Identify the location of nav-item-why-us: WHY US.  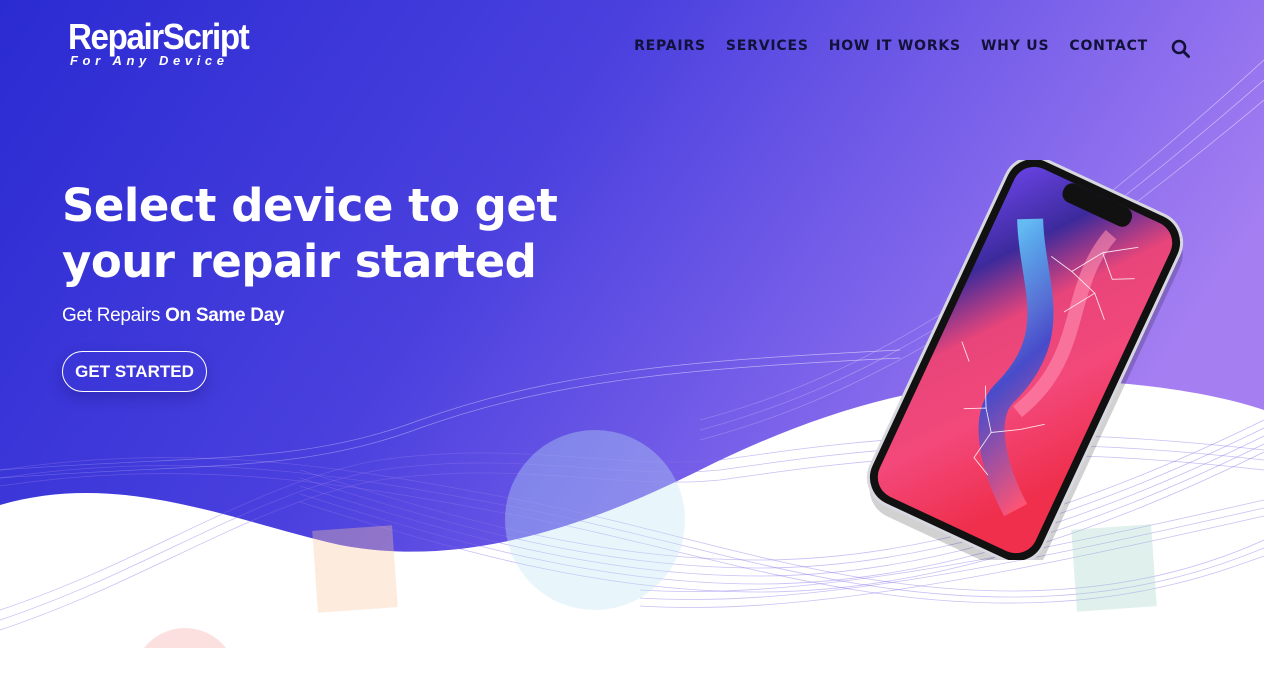
(1015, 46).